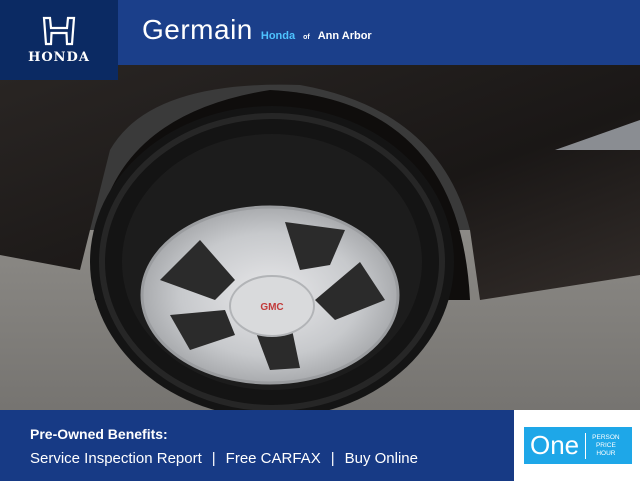 This screenshot has height=481, width=640. What do you see at coordinates (606, 437) in the screenshot?
I see `one-badge-line1: PERSON` at bounding box center [606, 437].